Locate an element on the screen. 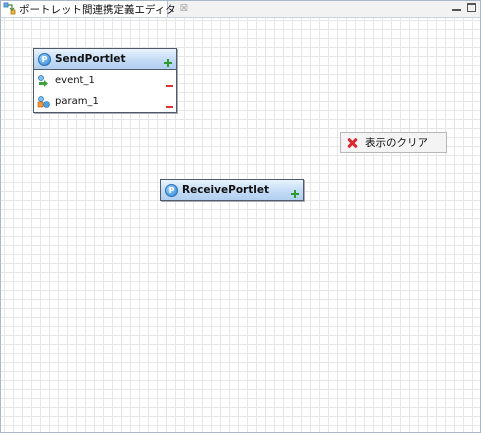 The image size is (481, 433). send-portlet-params: event_1 param_1 is located at coordinates (105, 90).